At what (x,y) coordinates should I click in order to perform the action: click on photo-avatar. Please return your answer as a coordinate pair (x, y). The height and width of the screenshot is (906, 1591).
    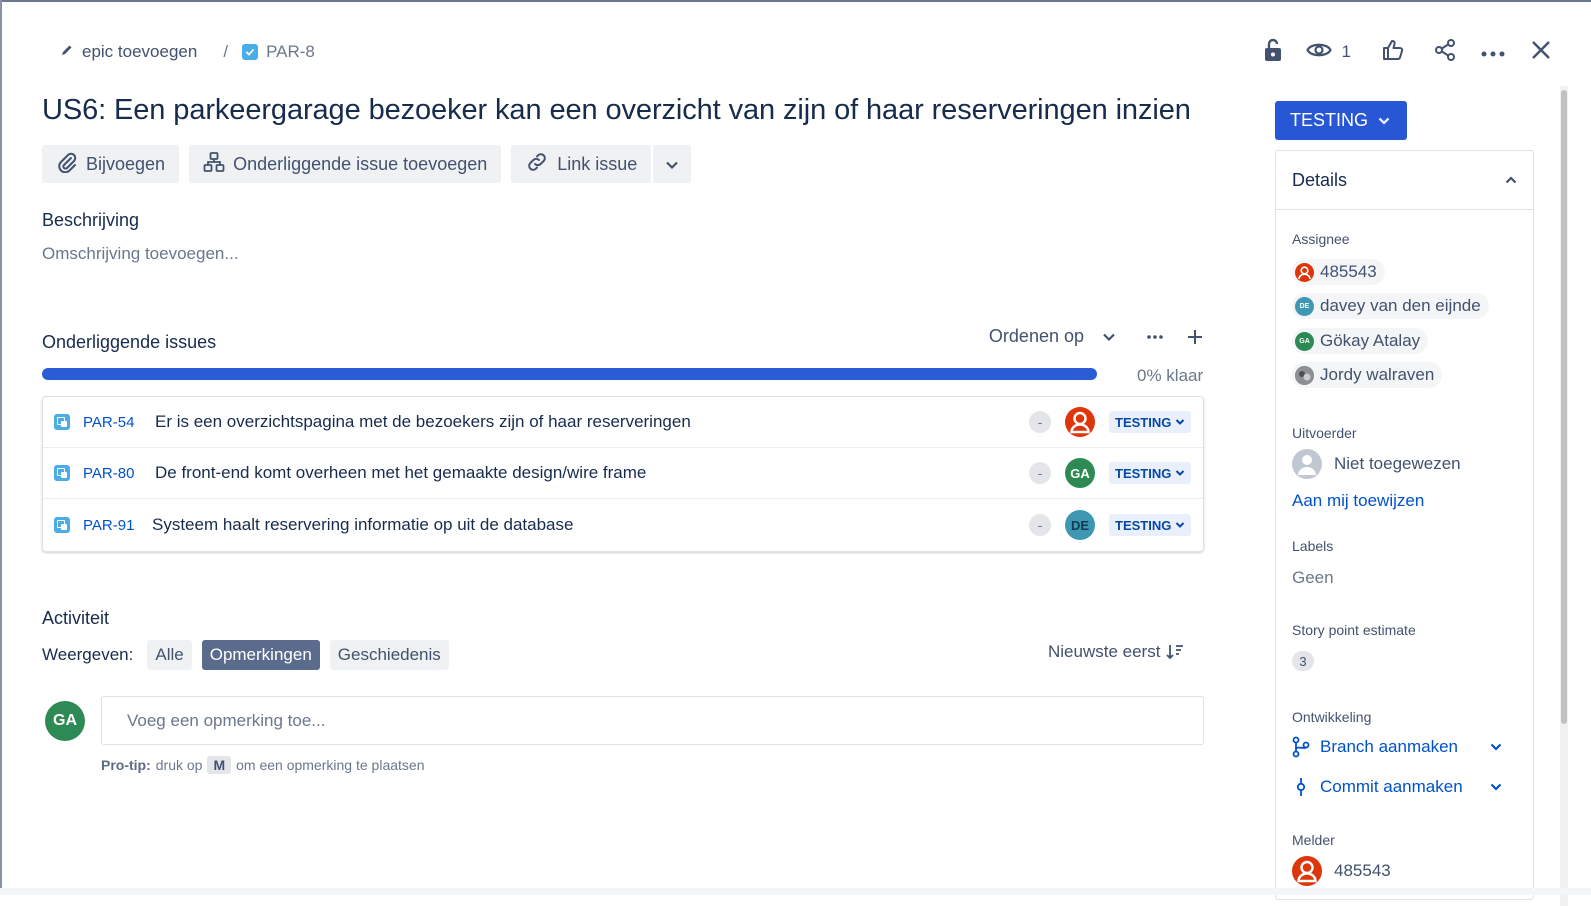
    Looking at the image, I should click on (1304, 375).